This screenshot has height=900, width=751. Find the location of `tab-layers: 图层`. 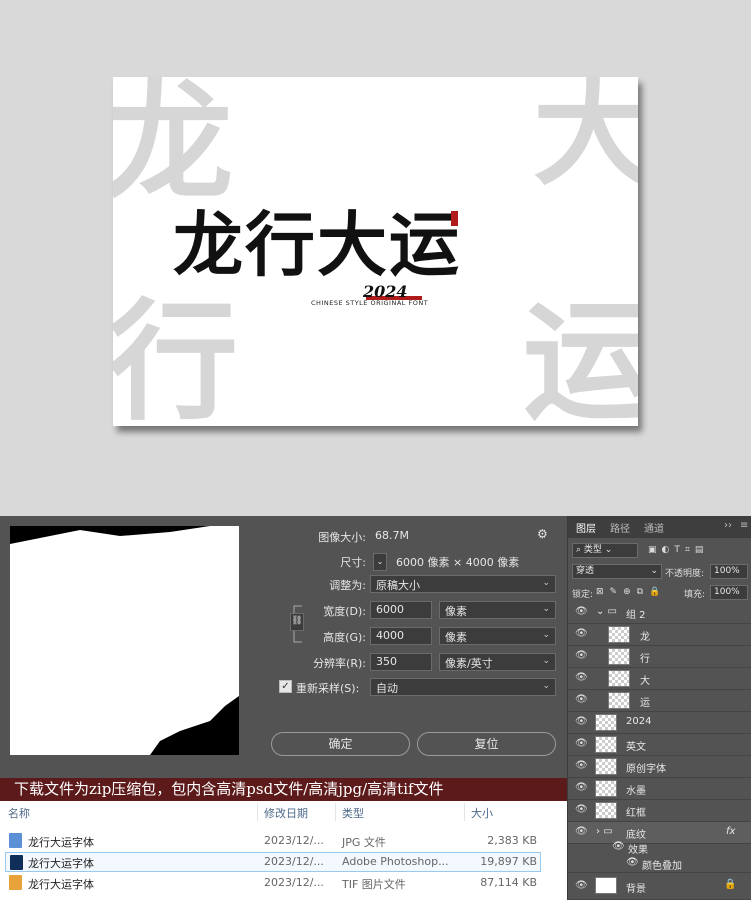

tab-layers: 图层 is located at coordinates (586, 527).